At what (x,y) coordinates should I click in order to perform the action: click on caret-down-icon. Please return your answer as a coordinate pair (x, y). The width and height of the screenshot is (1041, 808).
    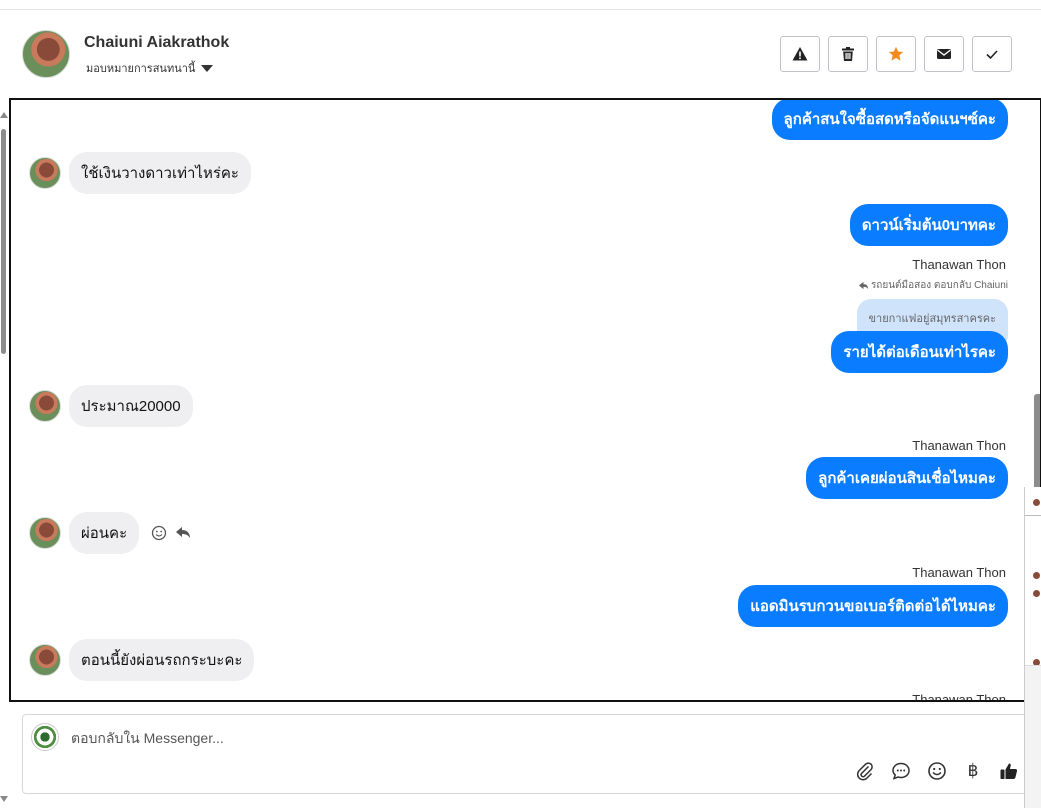
    Looking at the image, I should click on (207, 68).